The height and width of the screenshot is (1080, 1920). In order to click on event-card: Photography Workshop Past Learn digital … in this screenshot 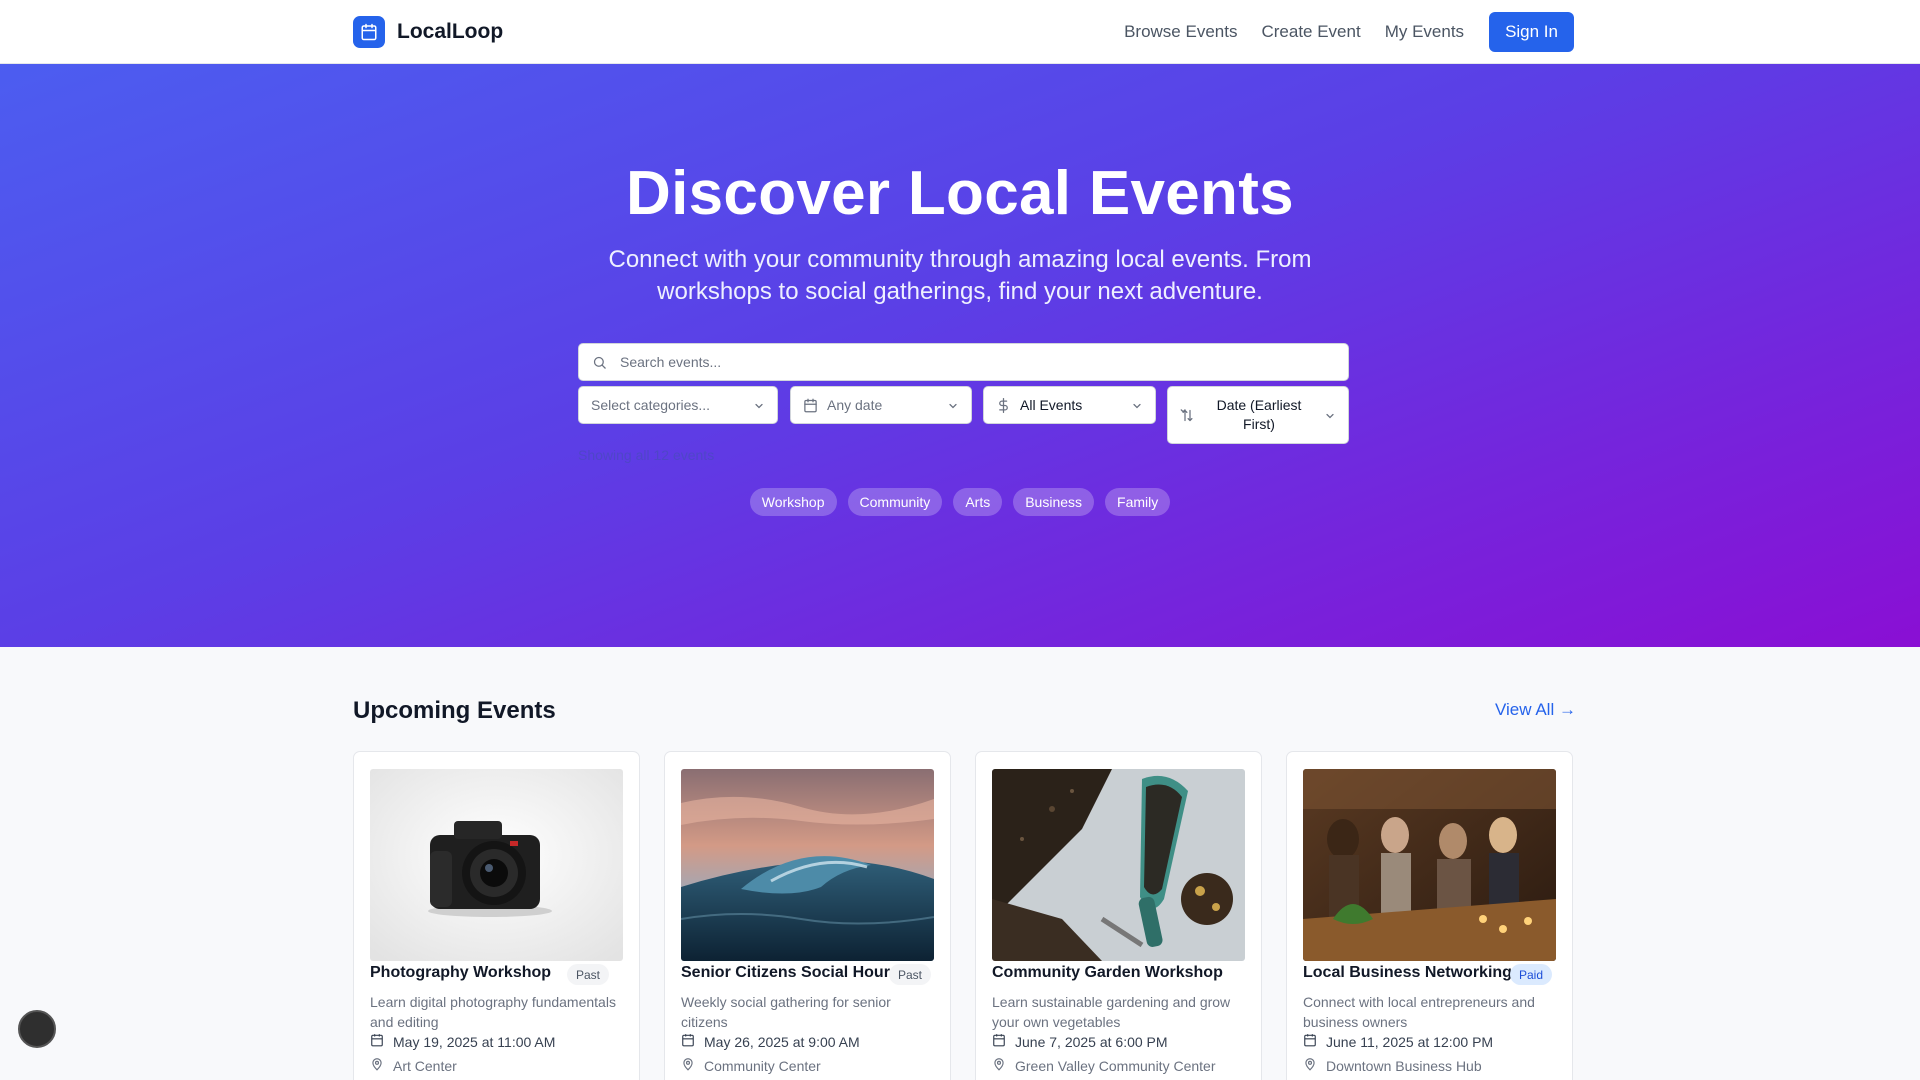, I will do `click(496, 915)`.